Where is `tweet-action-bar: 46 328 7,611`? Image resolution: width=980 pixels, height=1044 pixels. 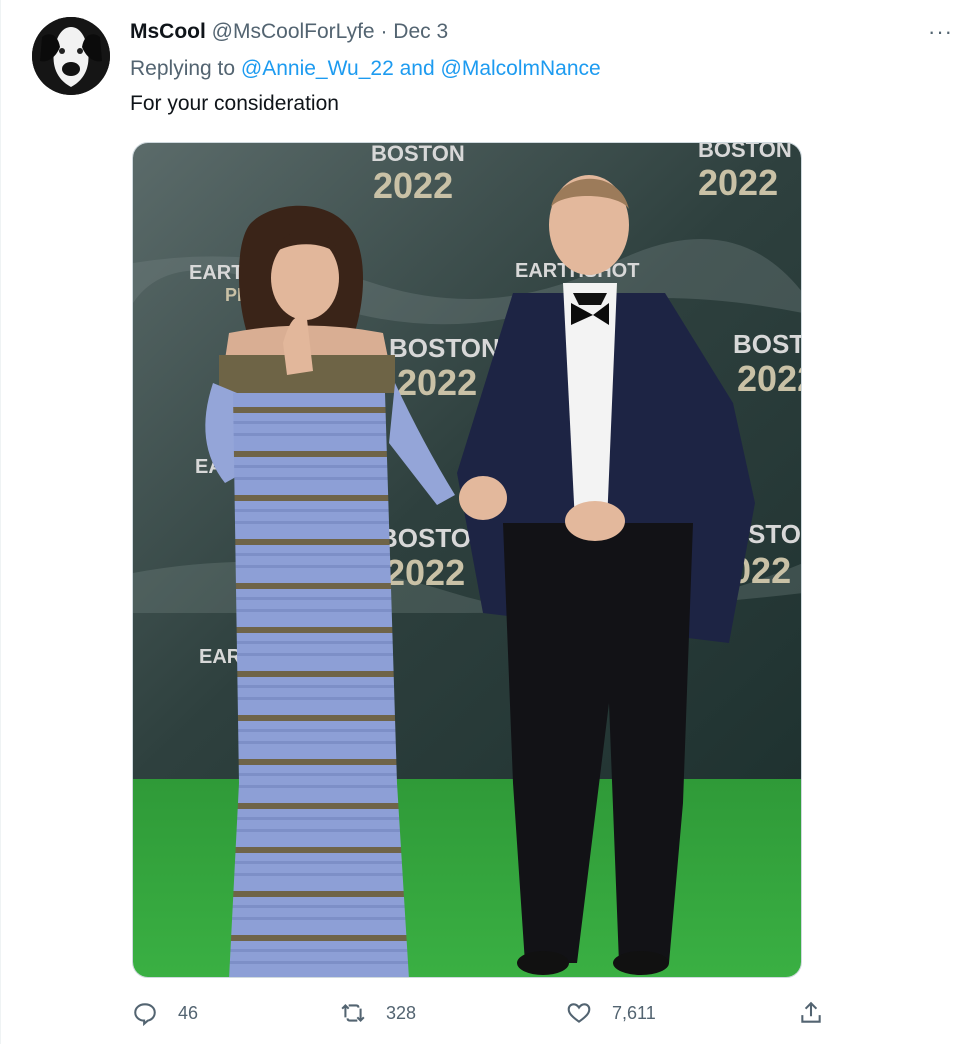
tweet-action-bar: 46 328 7,611 is located at coordinates (490, 1017).